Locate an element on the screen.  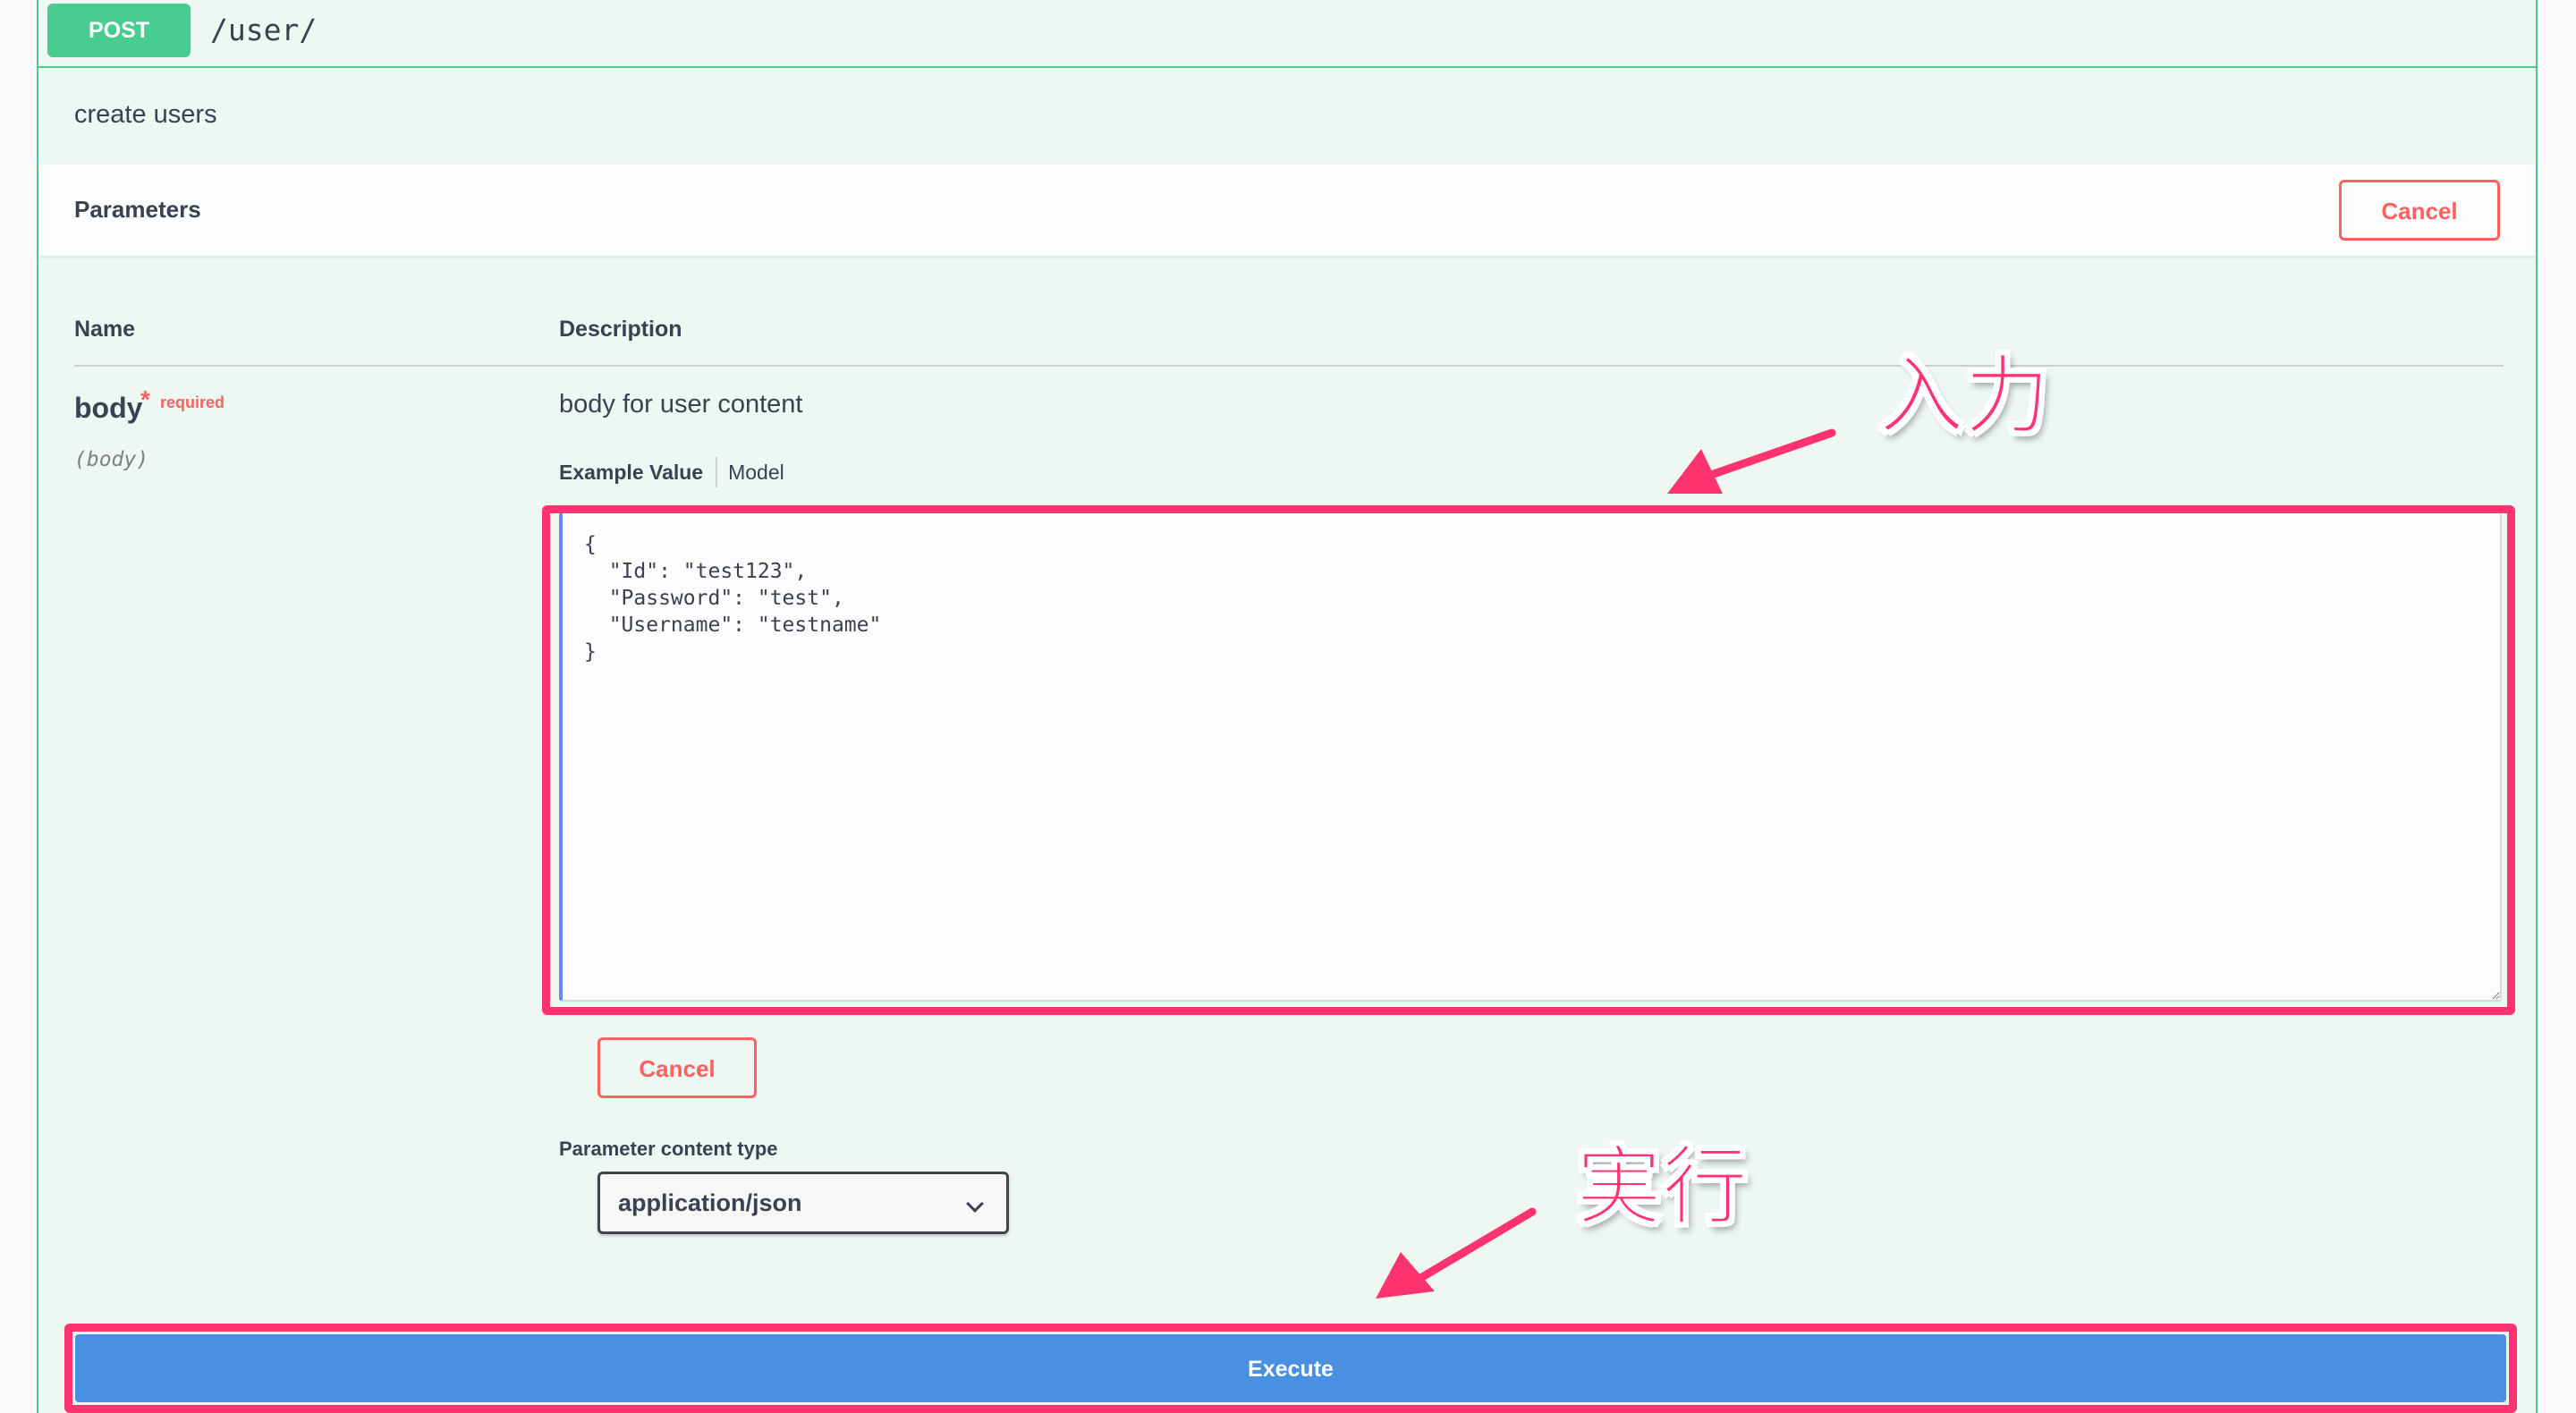
param-description: body for user content is located at coordinates (681, 404).